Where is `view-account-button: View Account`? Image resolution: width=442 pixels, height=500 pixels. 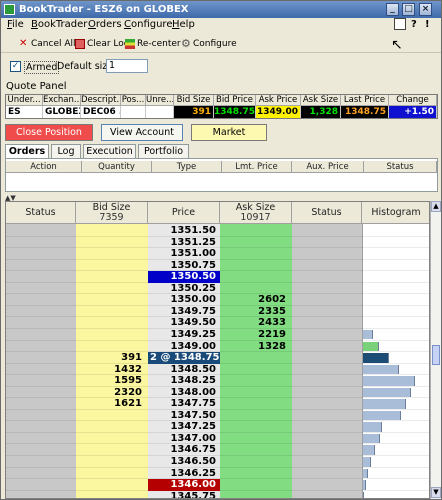
view-account-button: View Account is located at coordinates (142, 132).